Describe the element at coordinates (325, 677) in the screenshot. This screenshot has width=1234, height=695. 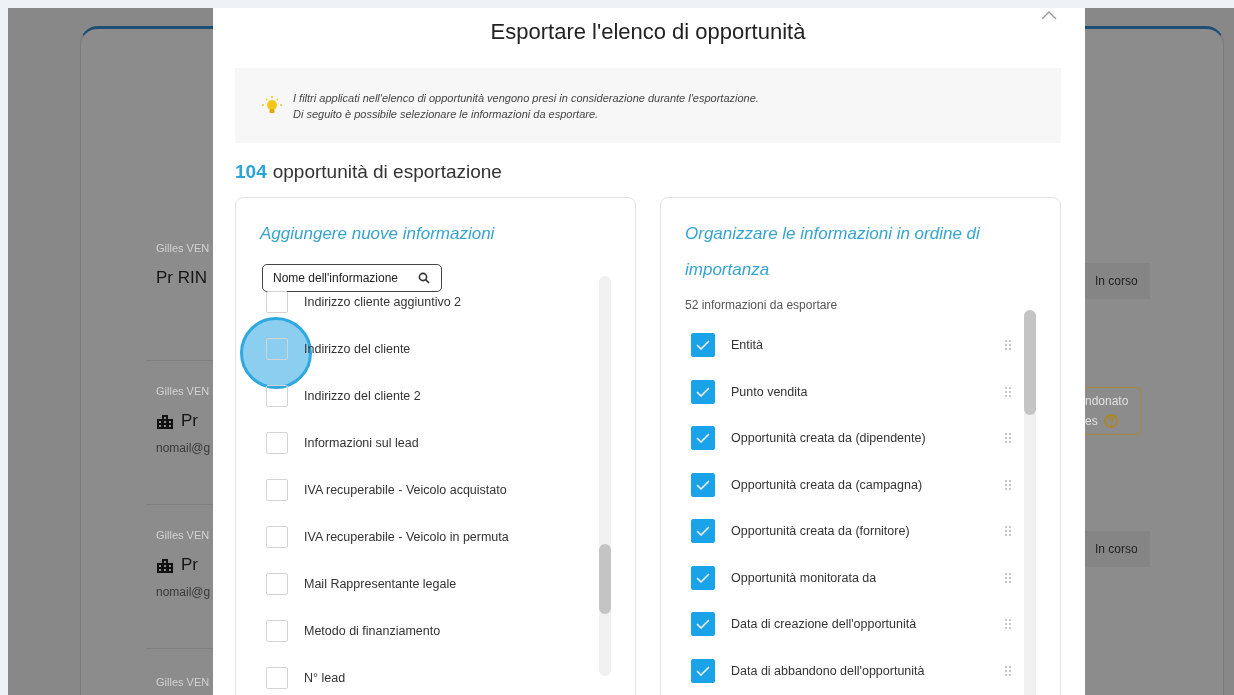
I see `field-label: N° lead` at that location.